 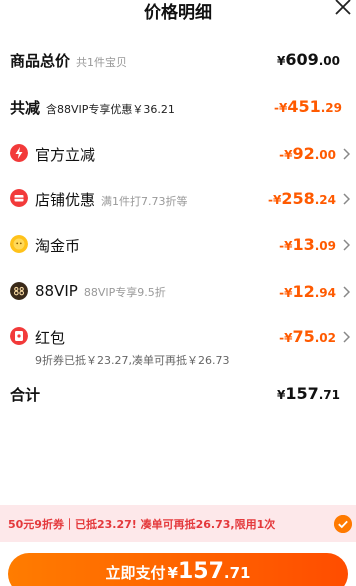 What do you see at coordinates (343, 9) in the screenshot?
I see `close-icon` at bounding box center [343, 9].